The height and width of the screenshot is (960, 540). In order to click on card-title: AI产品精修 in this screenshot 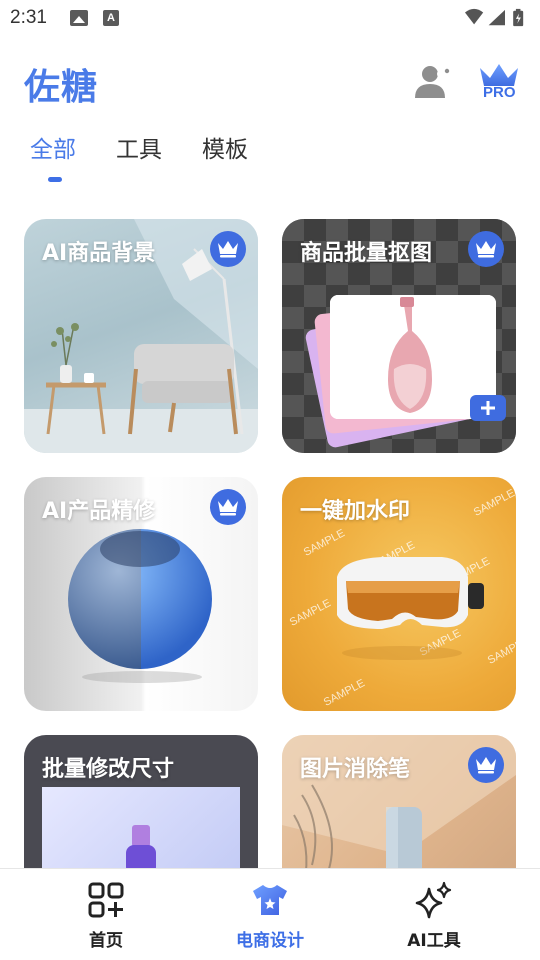, I will do `click(99, 511)`.